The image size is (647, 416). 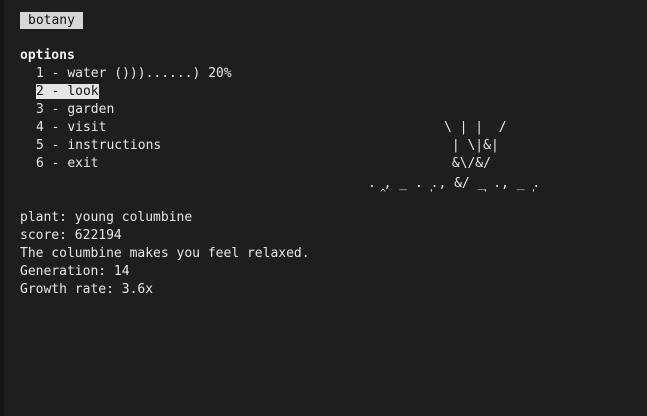 What do you see at coordinates (165, 253) in the screenshot?
I see `plant-message: The columbine makes you feel relaxed.` at bounding box center [165, 253].